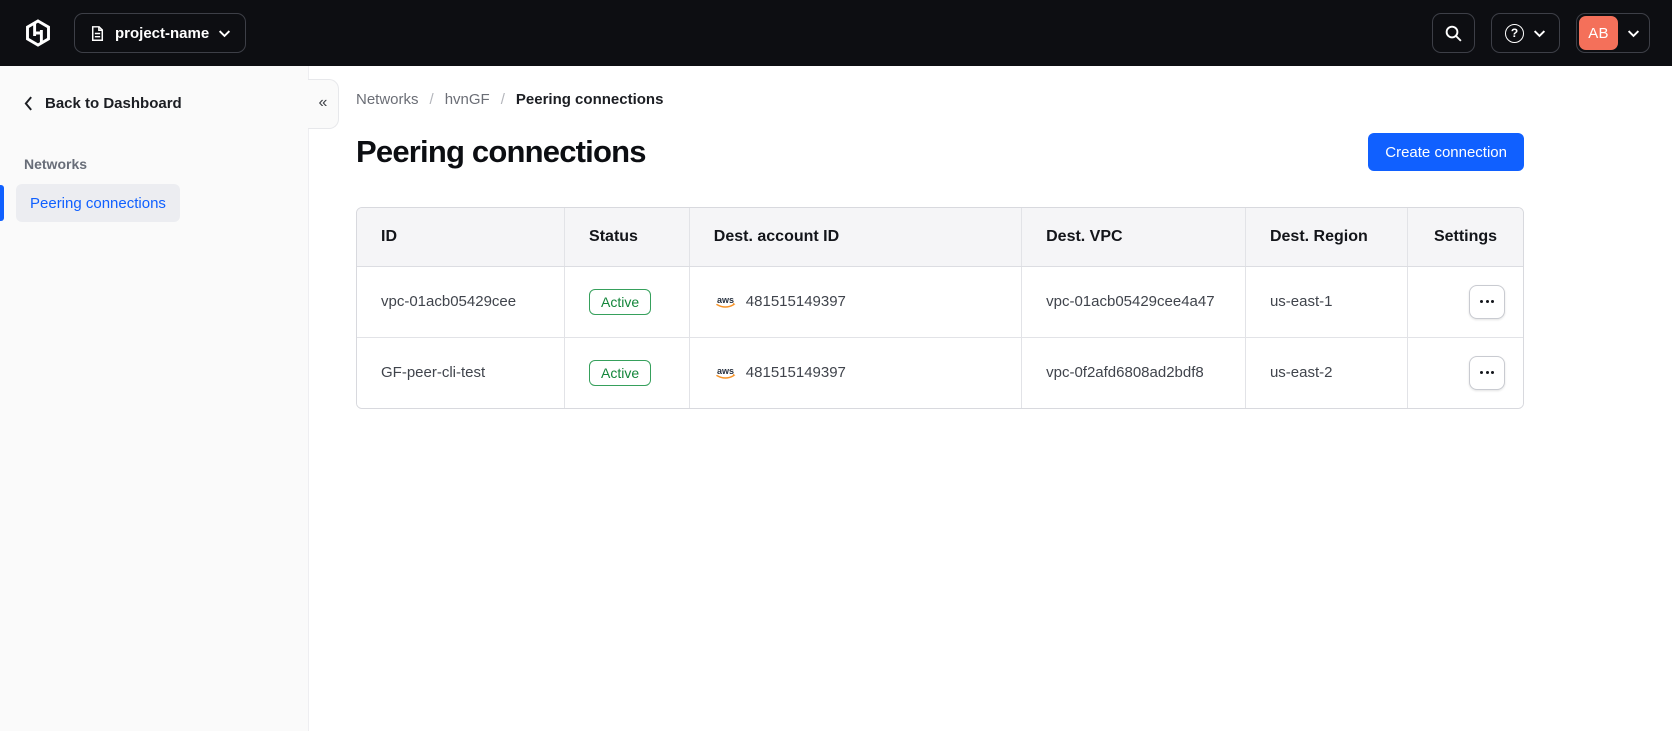 The height and width of the screenshot is (731, 1672). I want to click on help-icon: ?, so click(1514, 33).